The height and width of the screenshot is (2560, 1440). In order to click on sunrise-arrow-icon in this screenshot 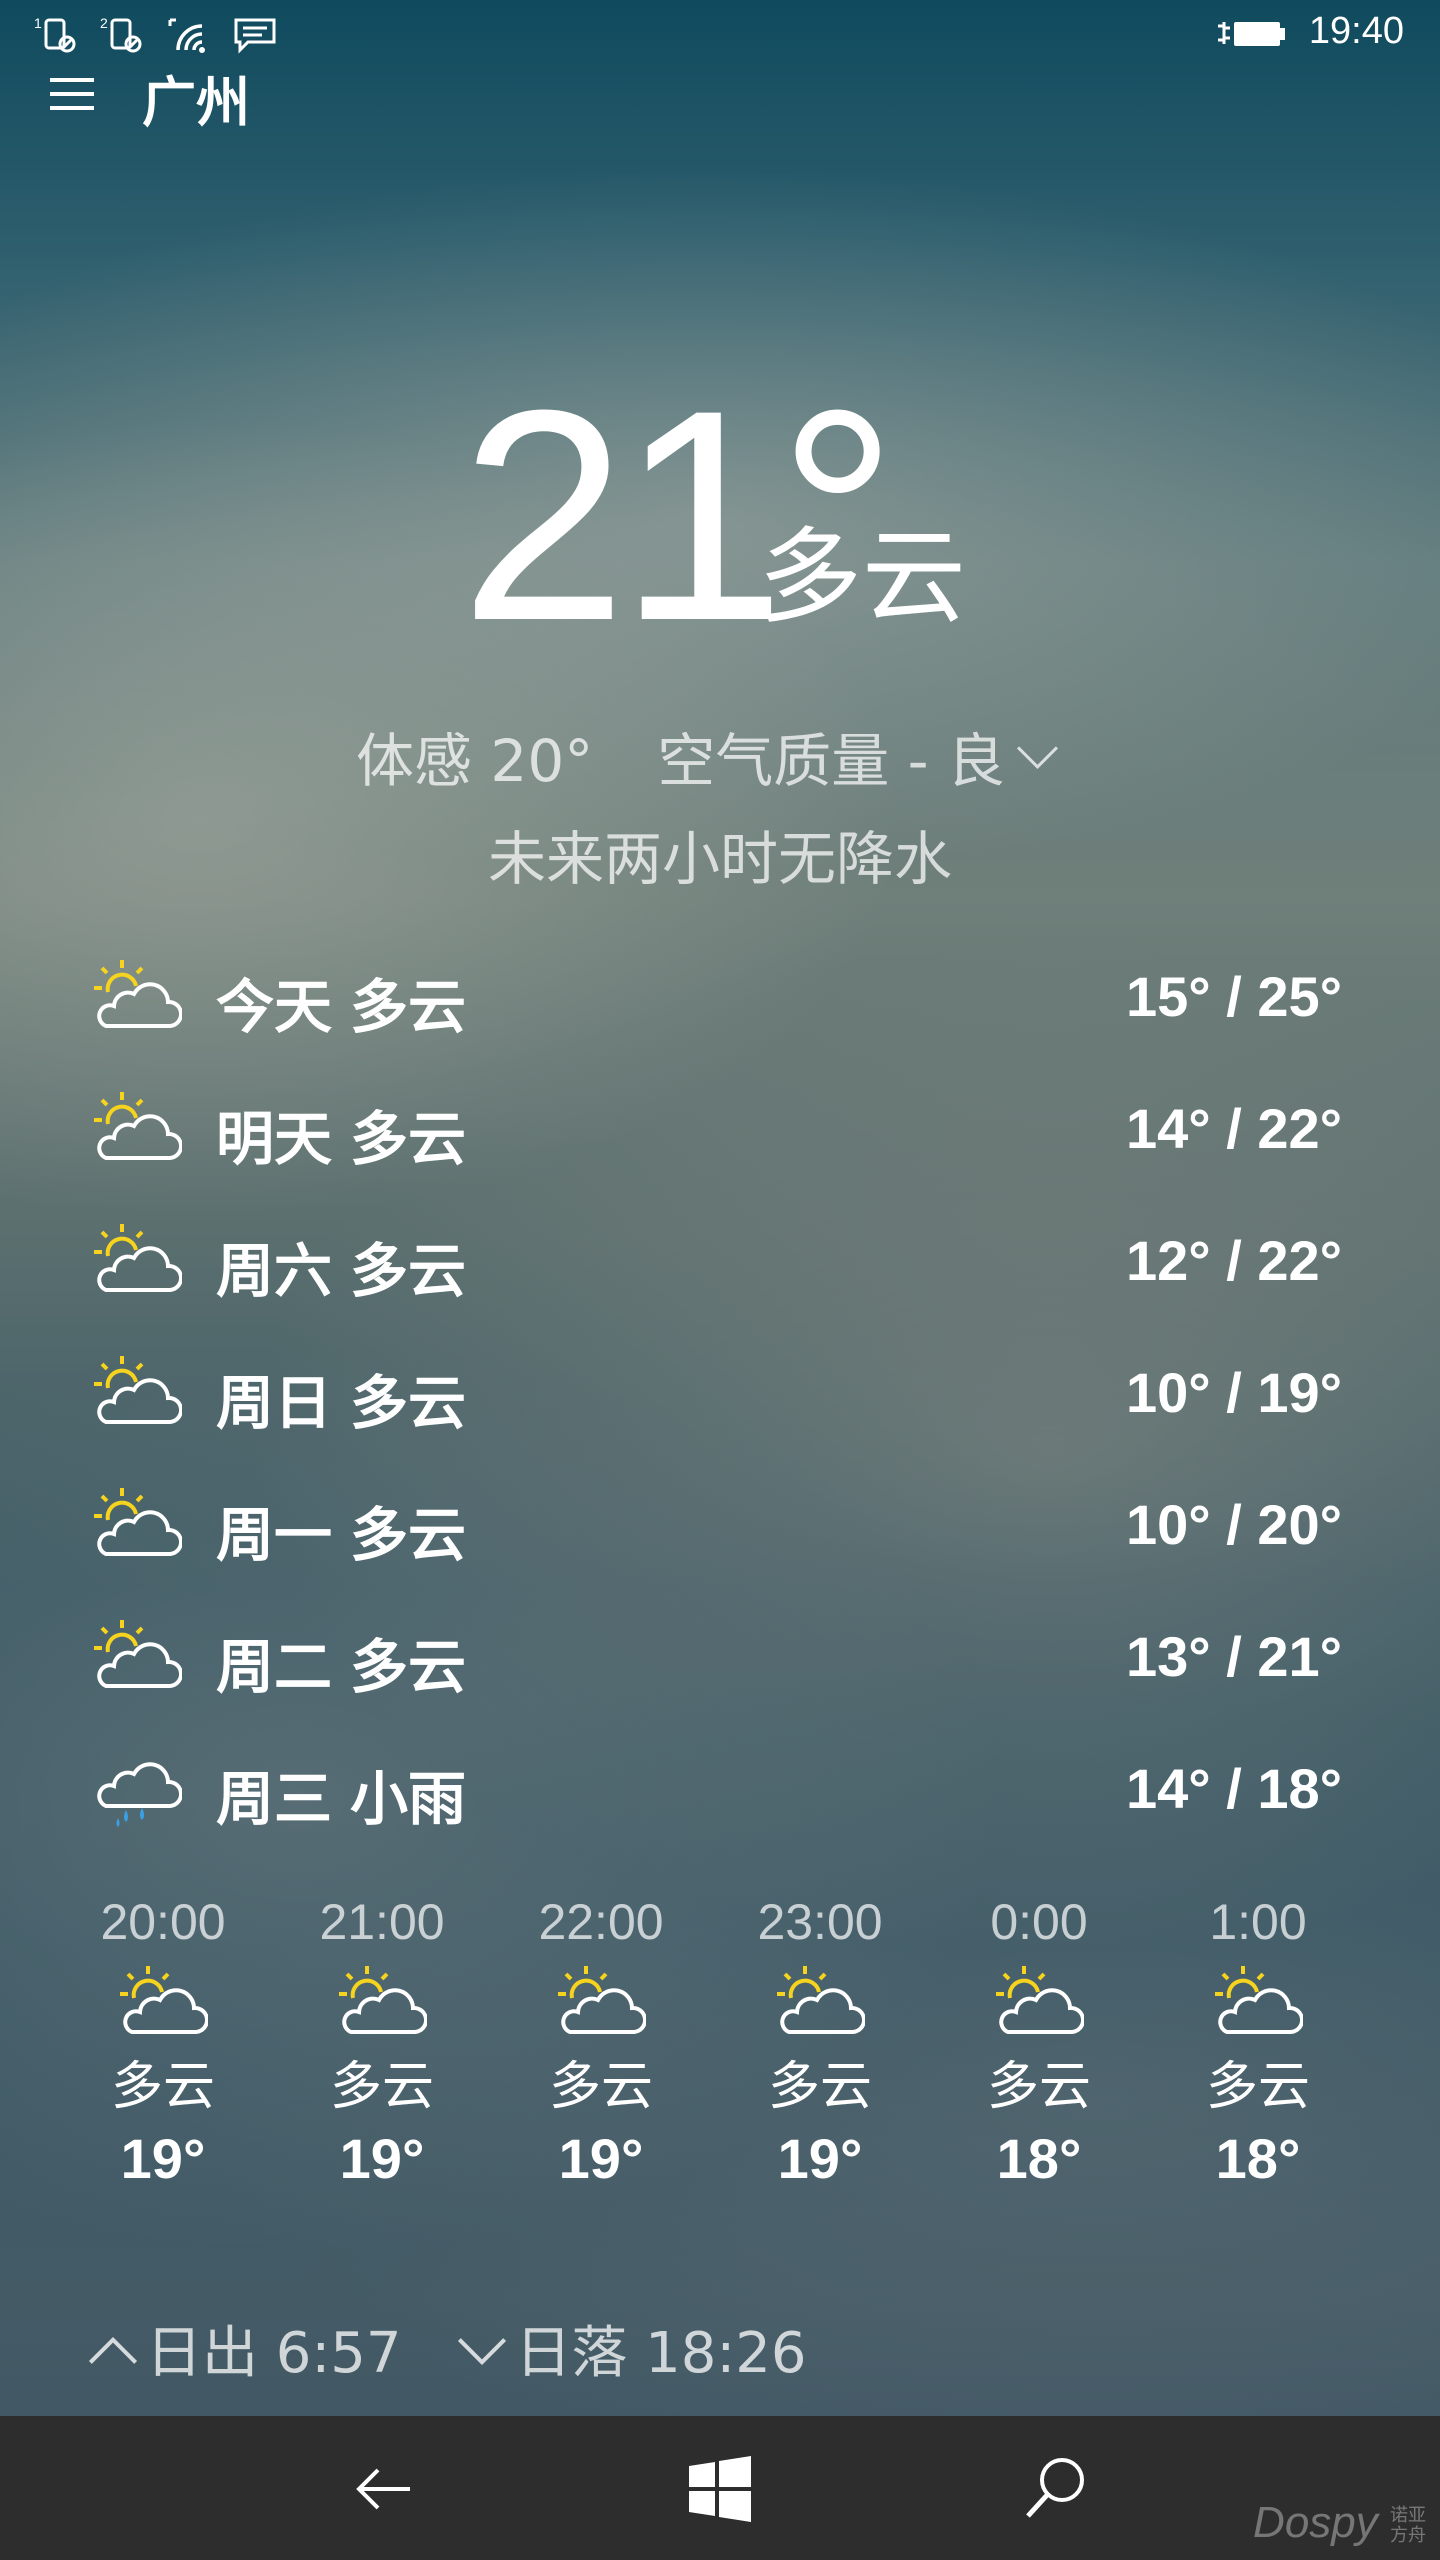, I will do `click(113, 2361)`.